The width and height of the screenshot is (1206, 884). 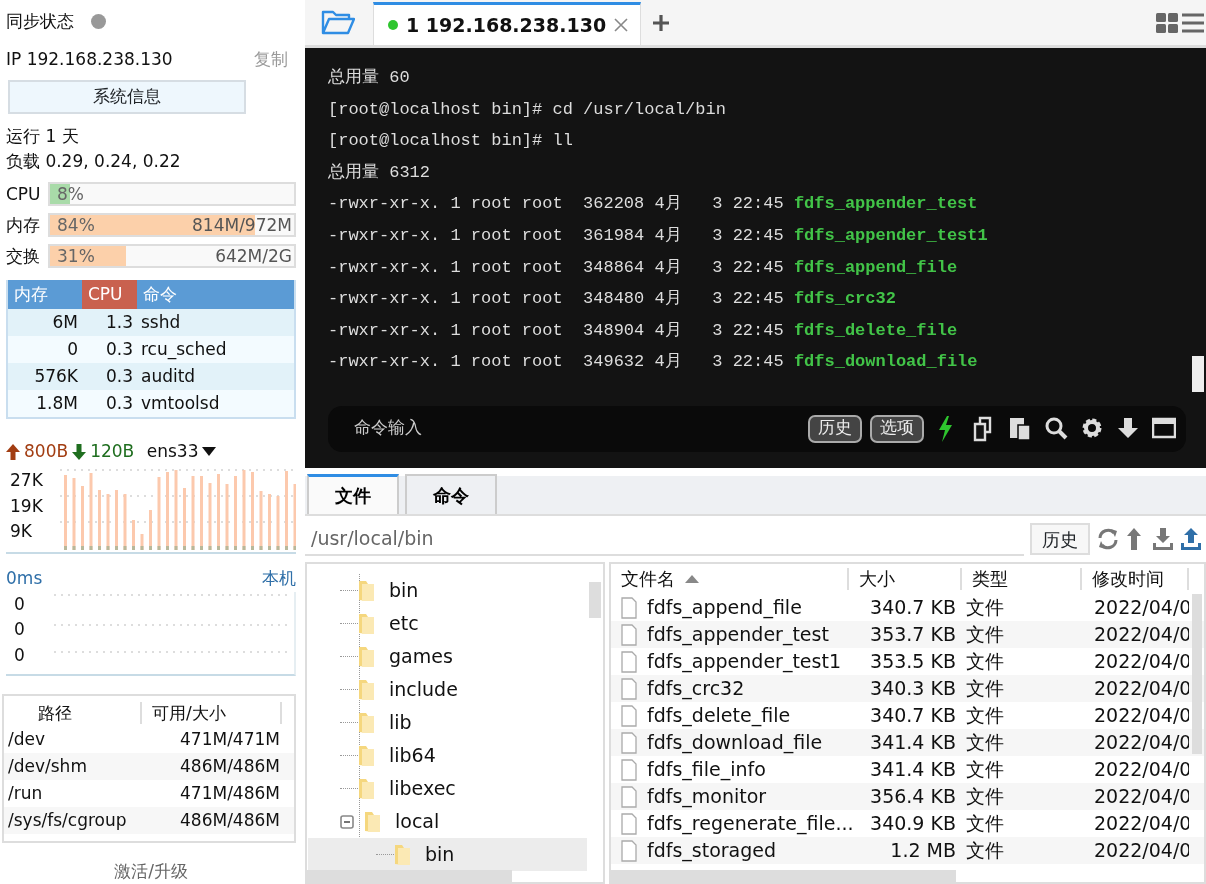 I want to click on table-cell-text: 340.3 KB, so click(x=913, y=688).